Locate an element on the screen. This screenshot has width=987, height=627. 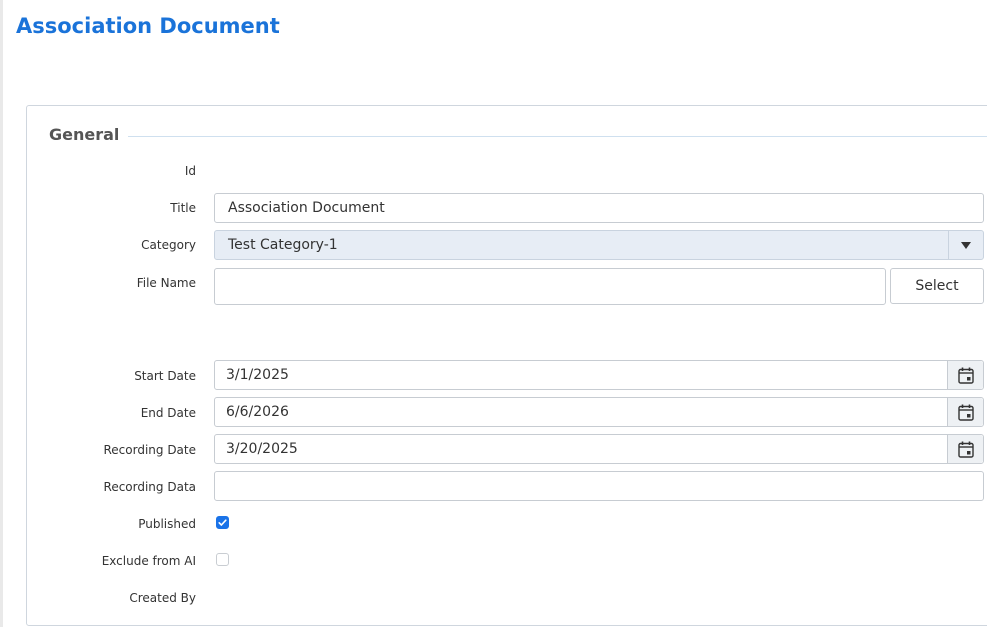
exclude-from-ai-label: Exclude from AI is located at coordinates (148, 561).